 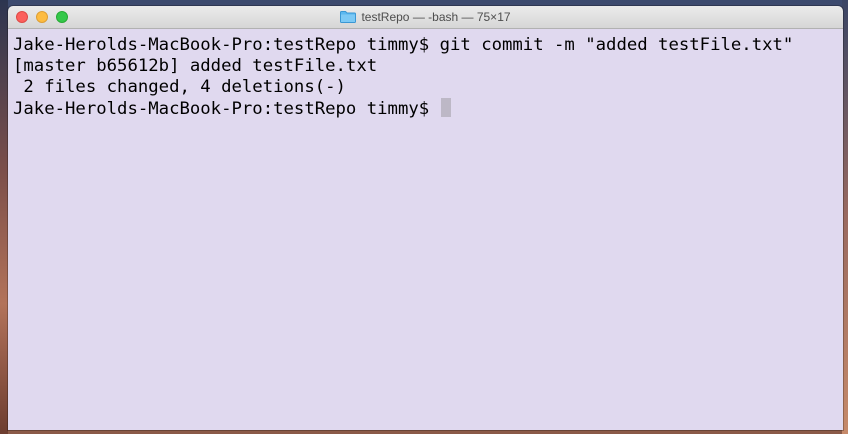 I want to click on text-cursor, so click(x=445, y=107).